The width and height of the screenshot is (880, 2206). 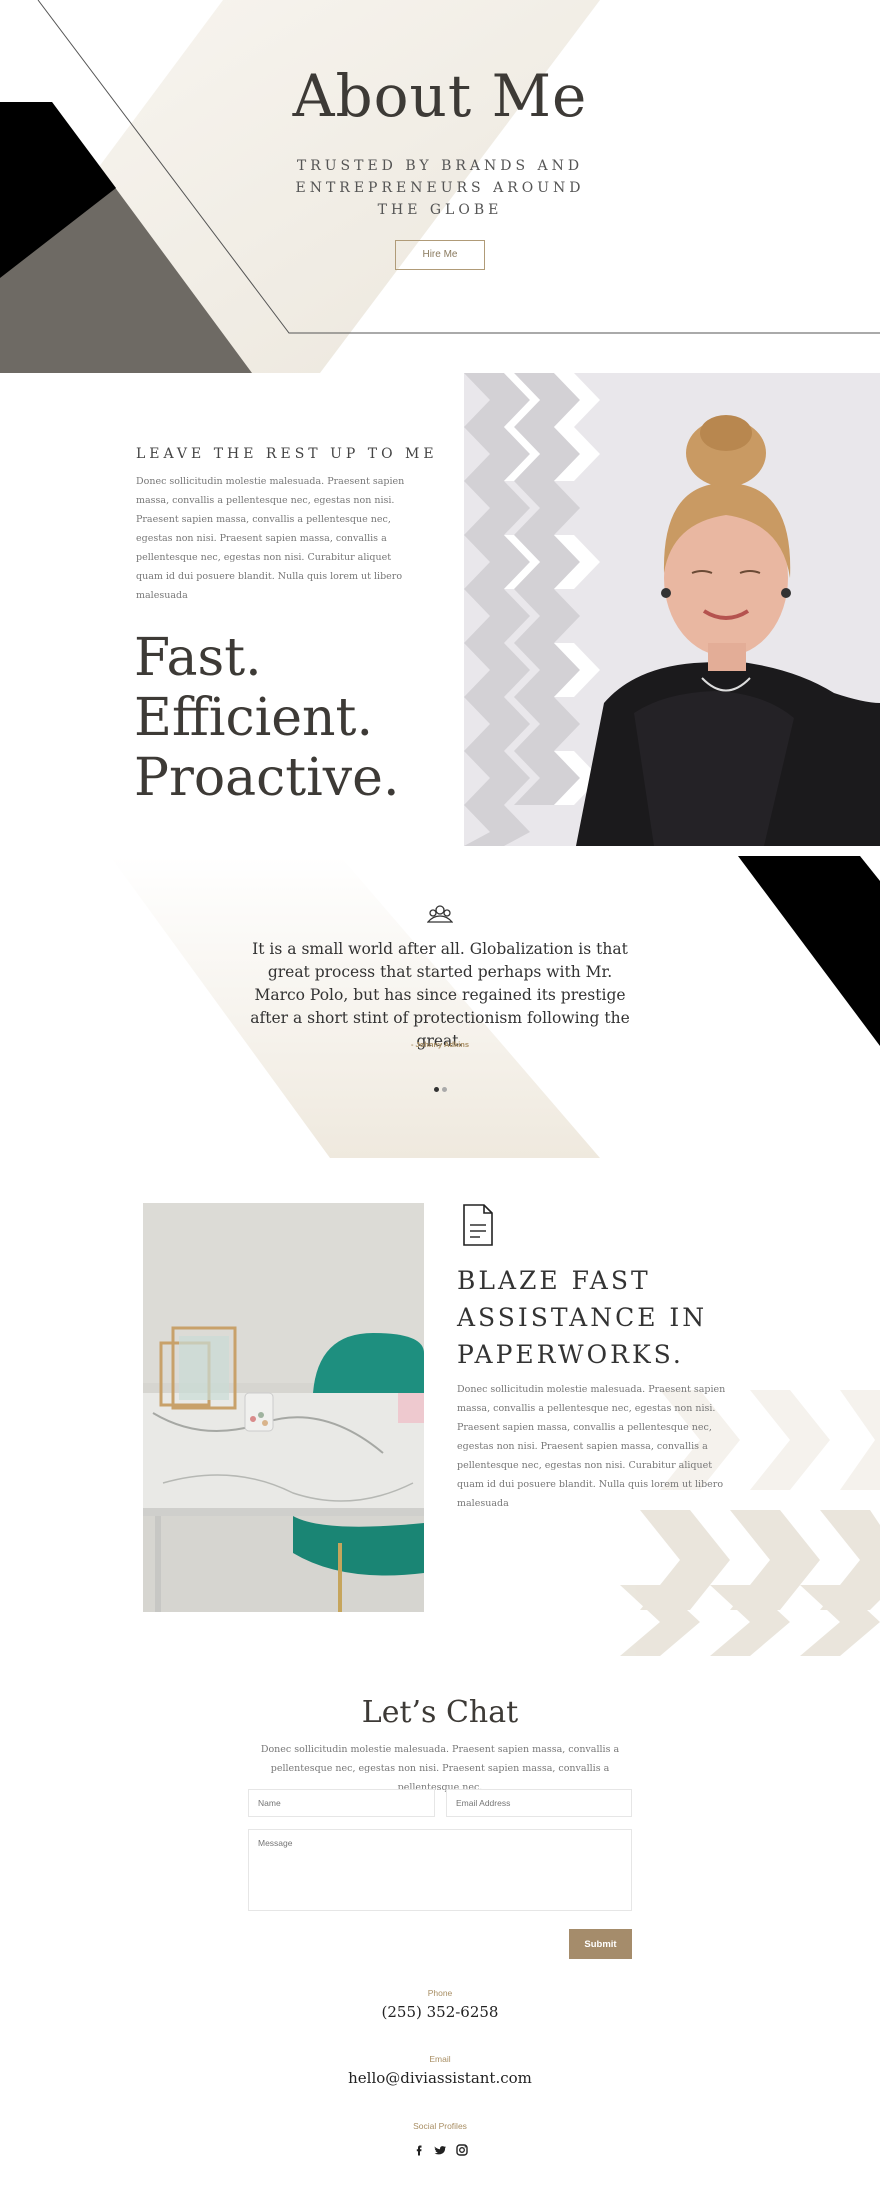 I want to click on people-icon, so click(x=440, y=916).